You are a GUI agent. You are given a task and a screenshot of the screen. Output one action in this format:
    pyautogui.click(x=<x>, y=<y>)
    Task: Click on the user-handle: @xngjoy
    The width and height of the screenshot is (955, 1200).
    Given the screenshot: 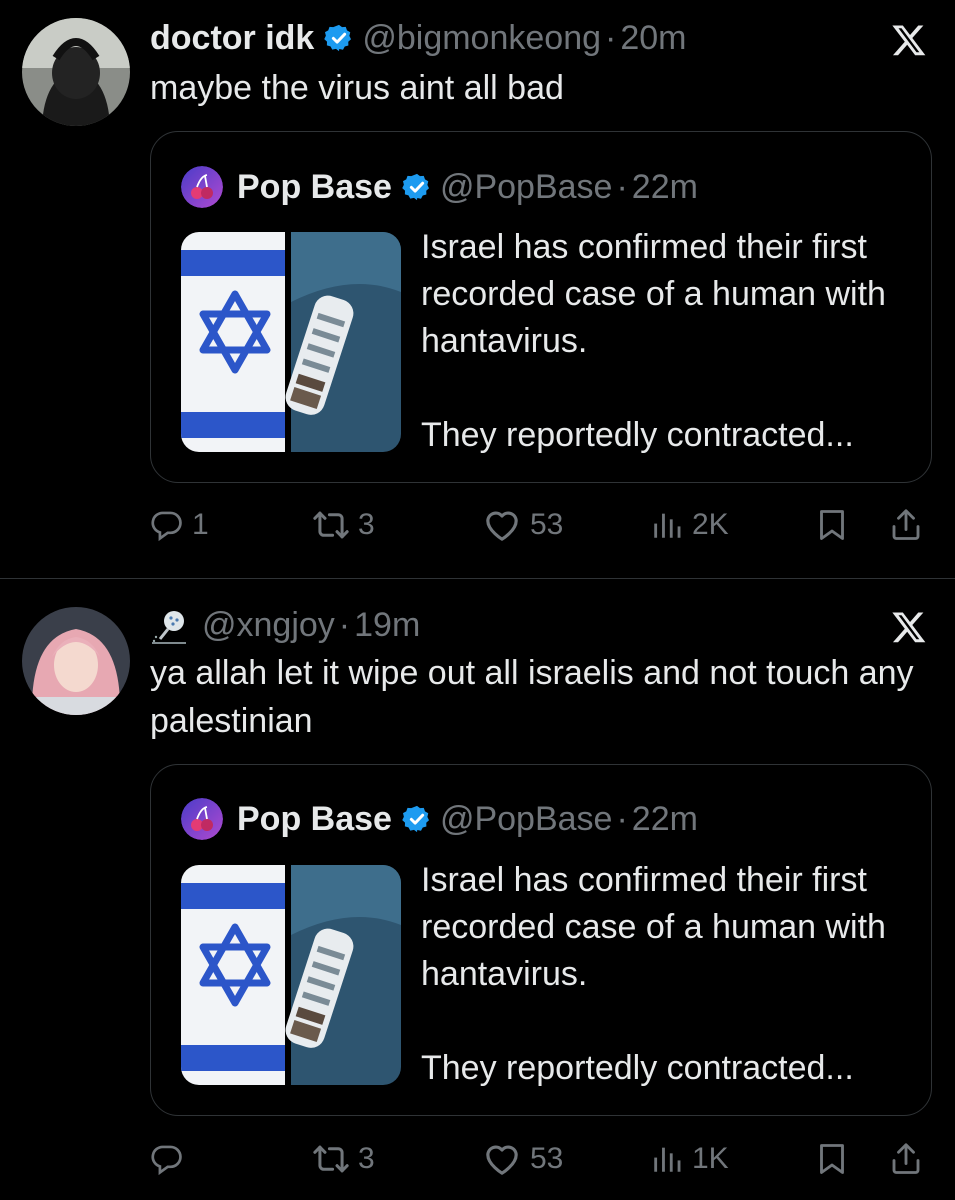 What is the action you would take?
    pyautogui.click(x=268, y=625)
    